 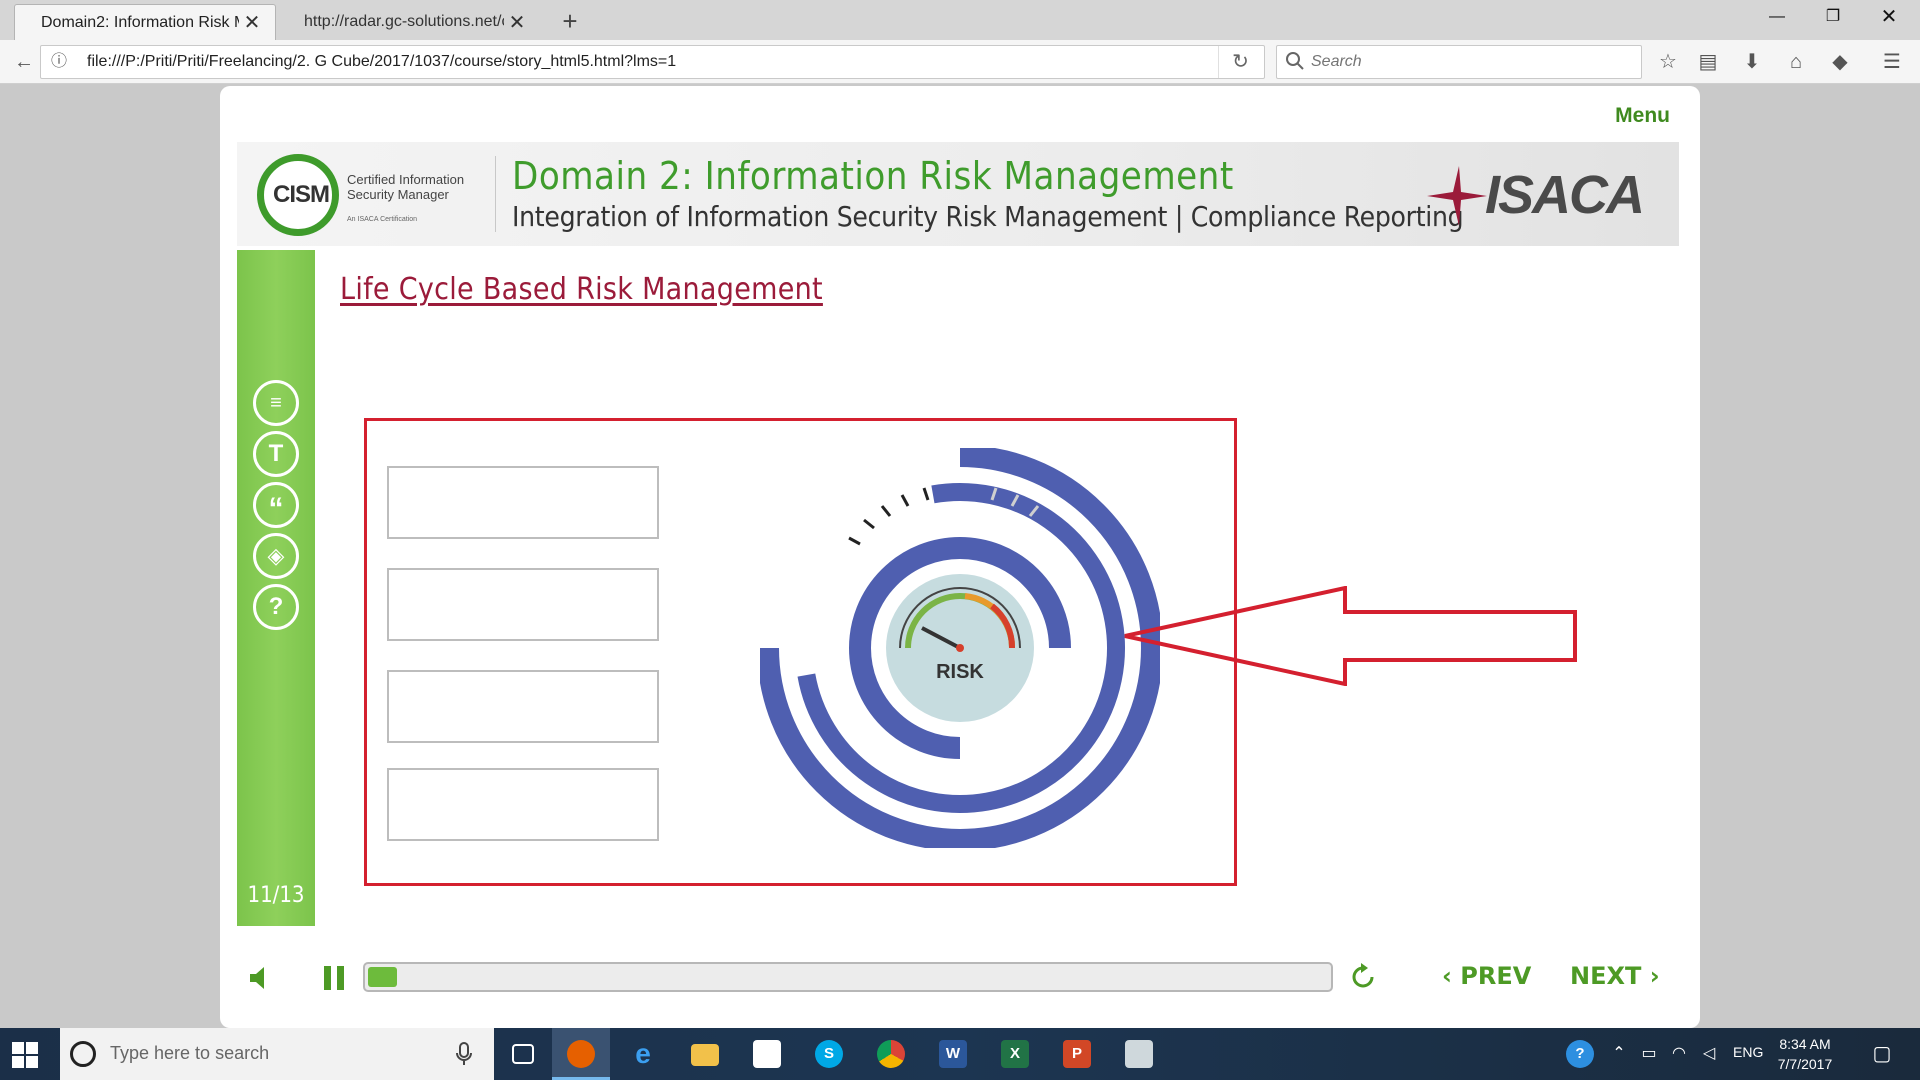 I want to click on chevron-right-icon: ›, so click(x=1650, y=976).